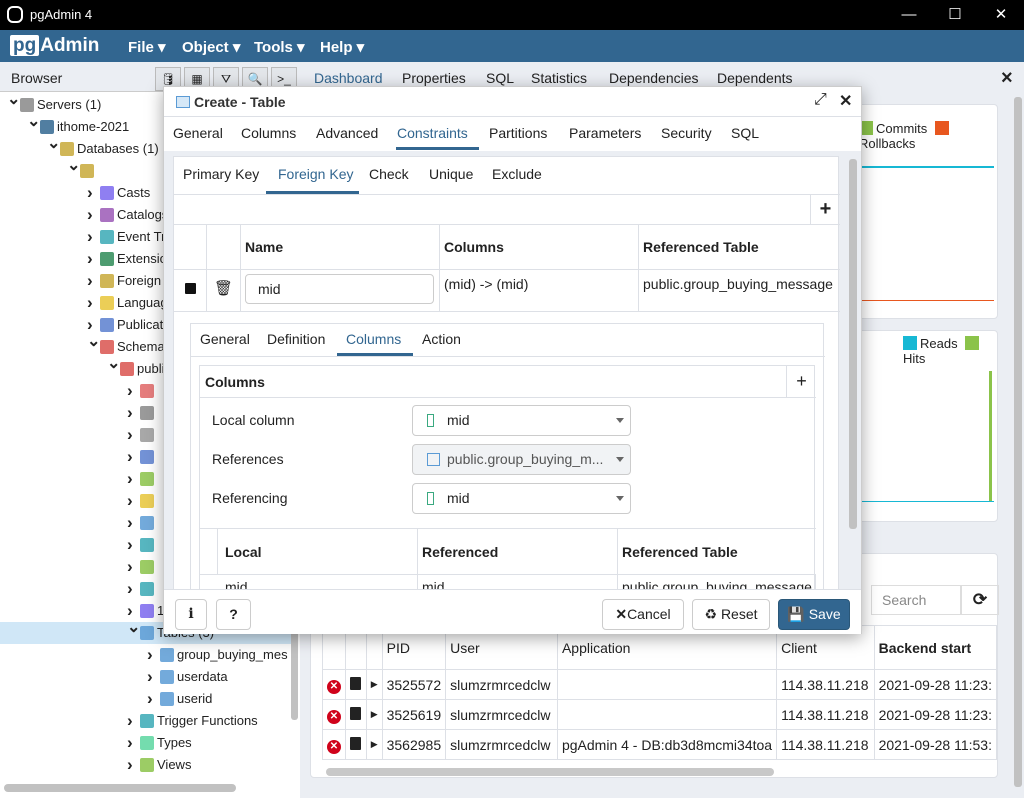 This screenshot has width=1024, height=798. I want to click on tree-item: › userdata, so click(145, 677).